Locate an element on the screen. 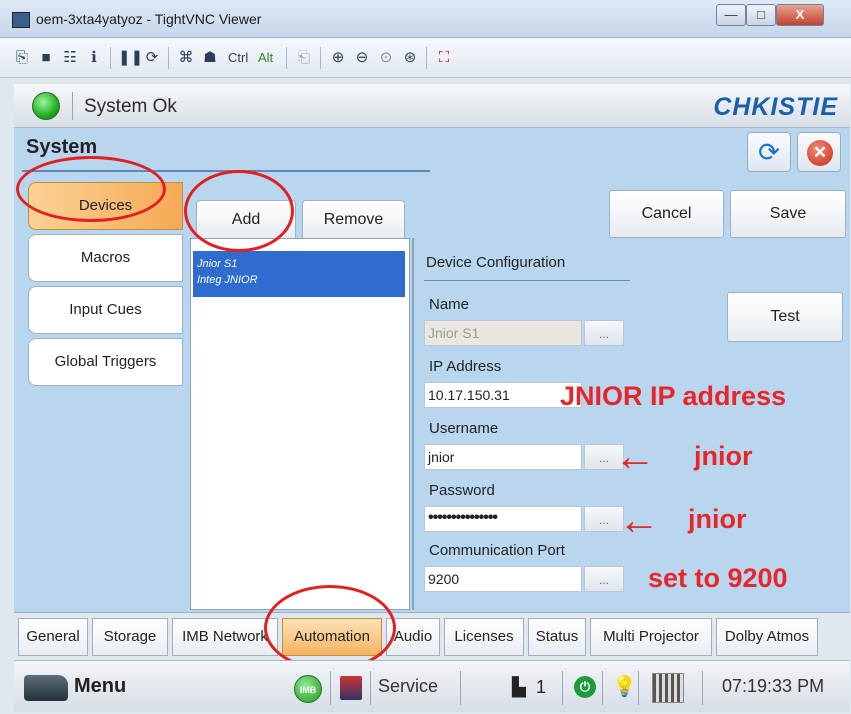 The image size is (851, 714). clipboard-icon: ⎗ is located at coordinates (304, 58).